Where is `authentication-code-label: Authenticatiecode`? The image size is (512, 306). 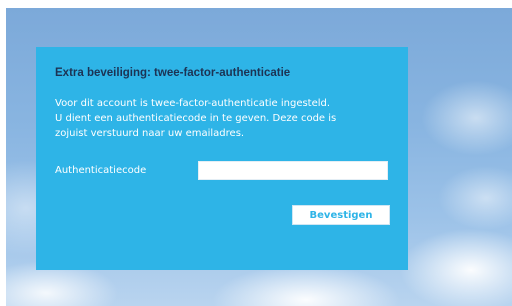
authentication-code-label: Authenticatiecode is located at coordinates (101, 170).